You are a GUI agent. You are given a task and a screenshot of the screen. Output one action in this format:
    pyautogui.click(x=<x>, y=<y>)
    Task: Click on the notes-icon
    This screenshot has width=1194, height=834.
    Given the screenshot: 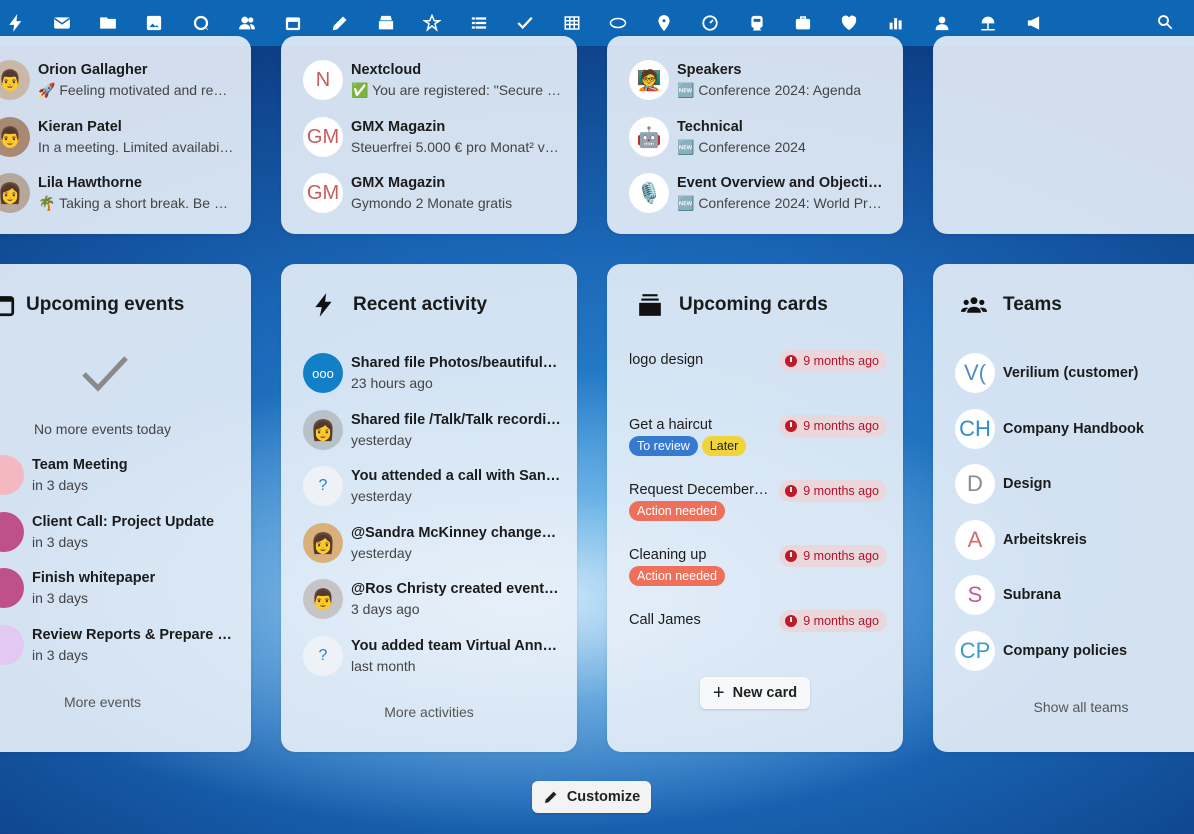 What is the action you would take?
    pyautogui.click(x=340, y=23)
    